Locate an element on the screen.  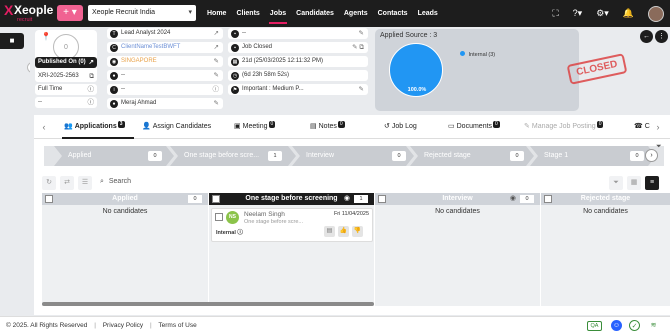
user-avatar is located at coordinates (656, 13).